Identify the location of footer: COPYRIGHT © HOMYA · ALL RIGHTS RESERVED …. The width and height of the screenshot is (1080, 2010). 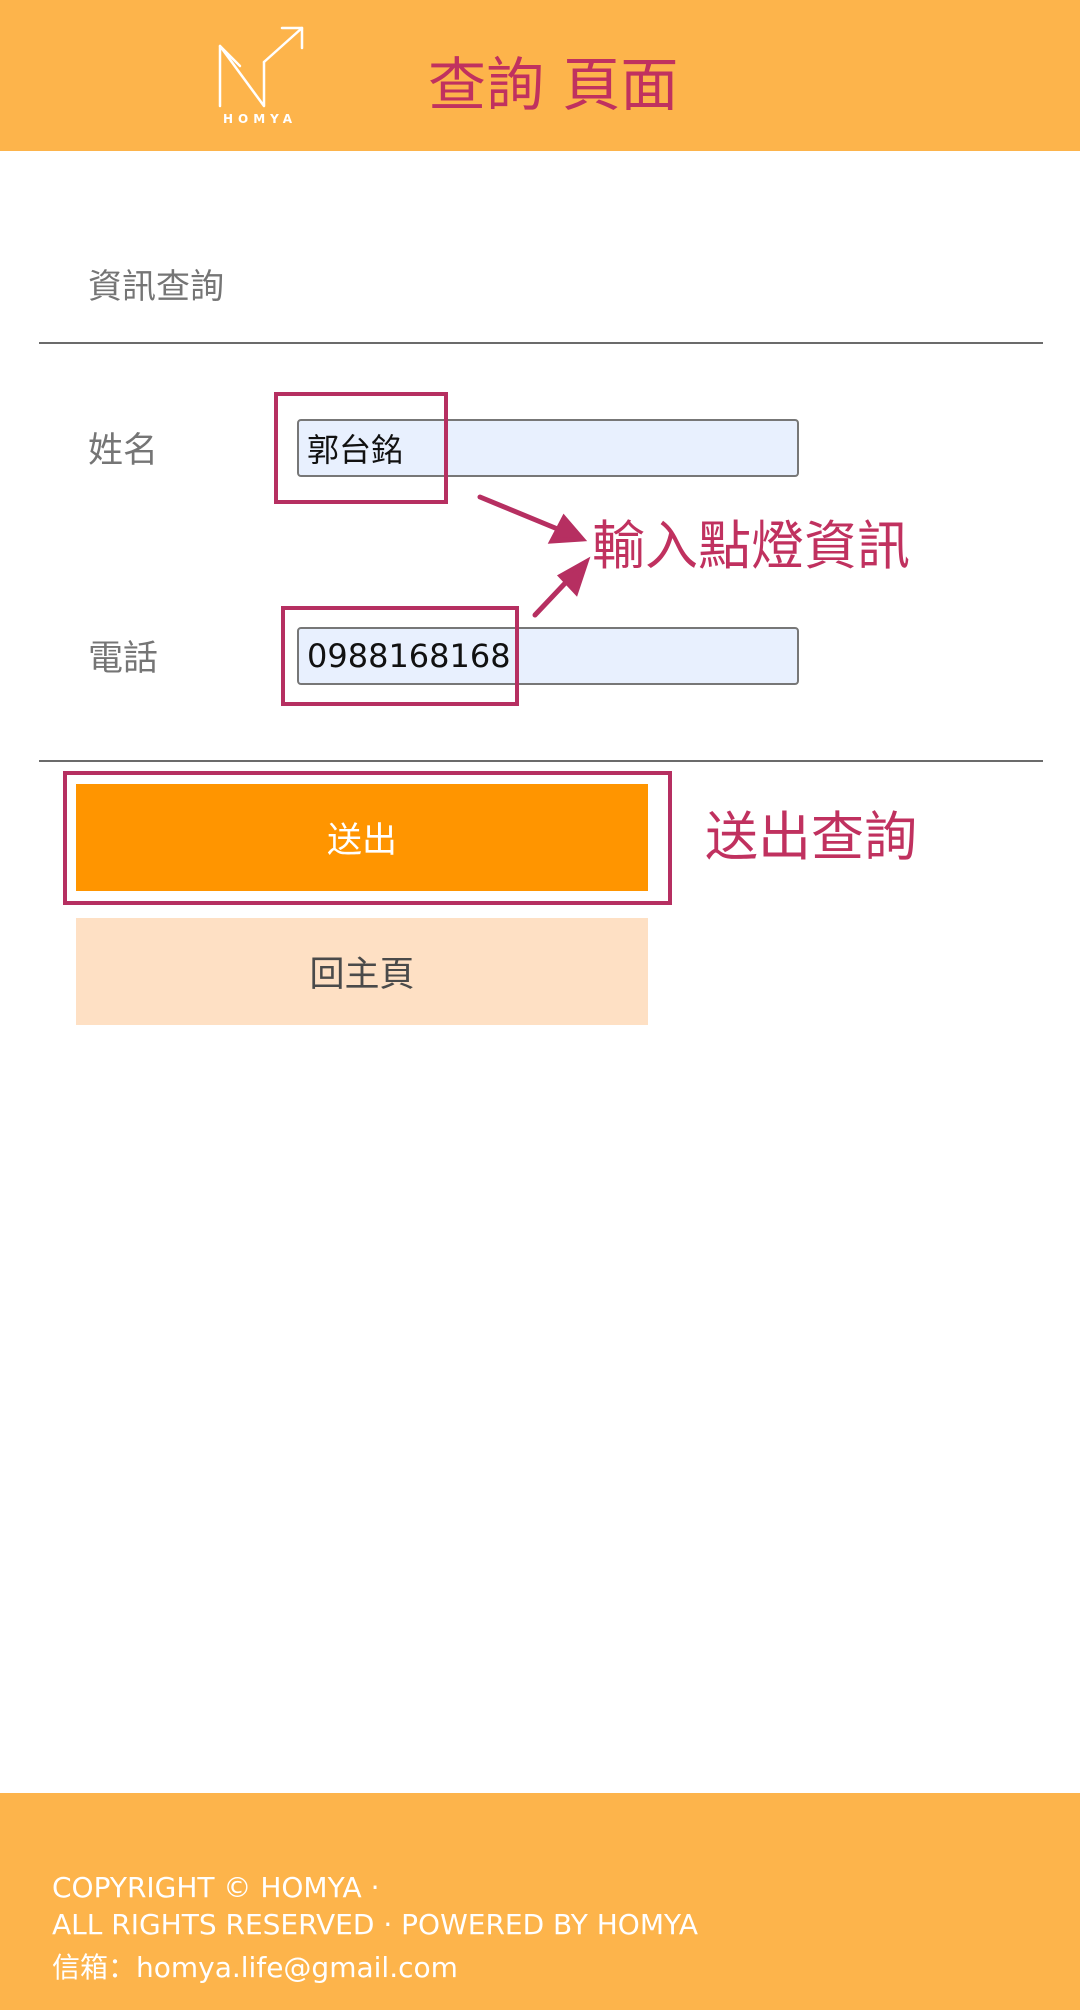
(540, 1901).